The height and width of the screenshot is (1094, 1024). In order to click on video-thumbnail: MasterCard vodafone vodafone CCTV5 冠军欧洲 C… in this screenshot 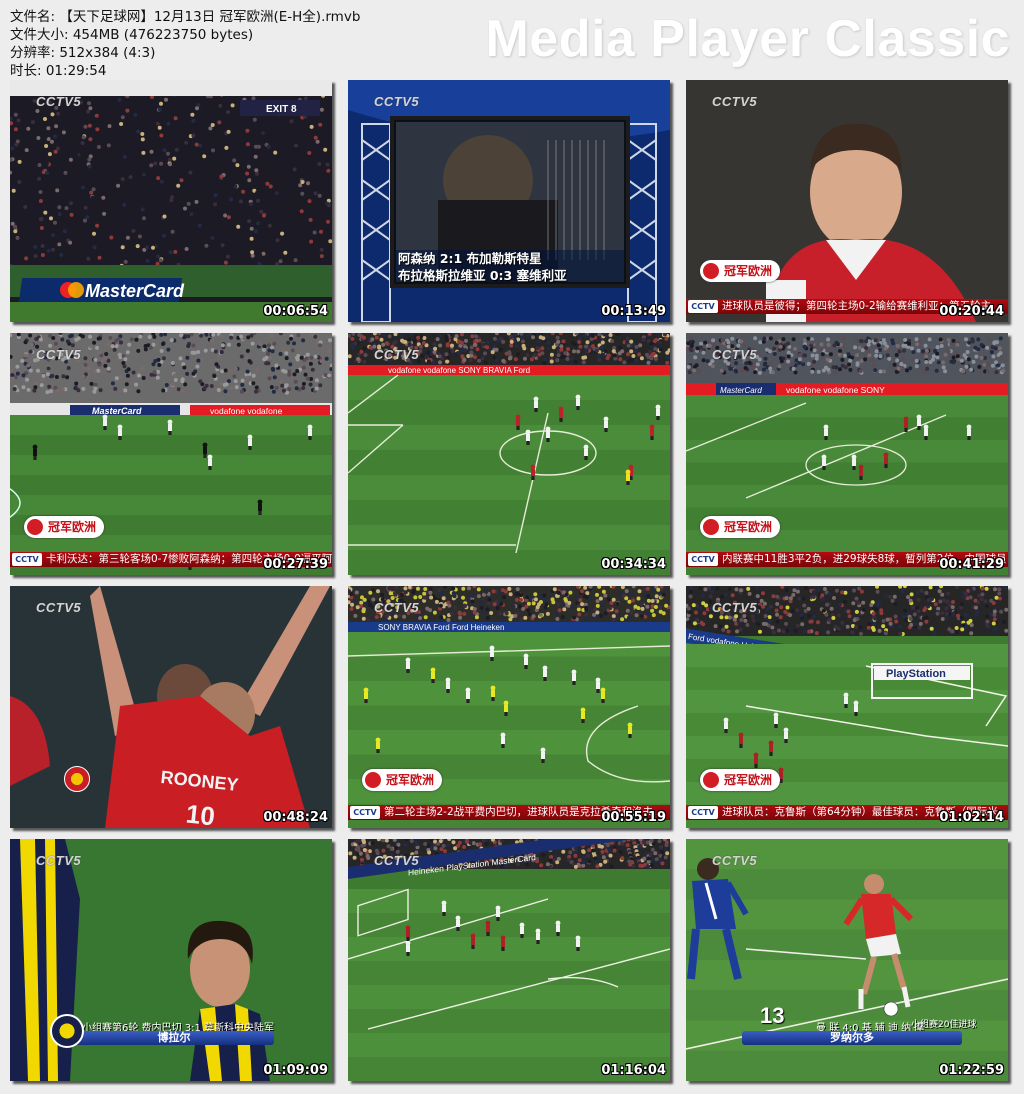, I will do `click(171, 454)`.